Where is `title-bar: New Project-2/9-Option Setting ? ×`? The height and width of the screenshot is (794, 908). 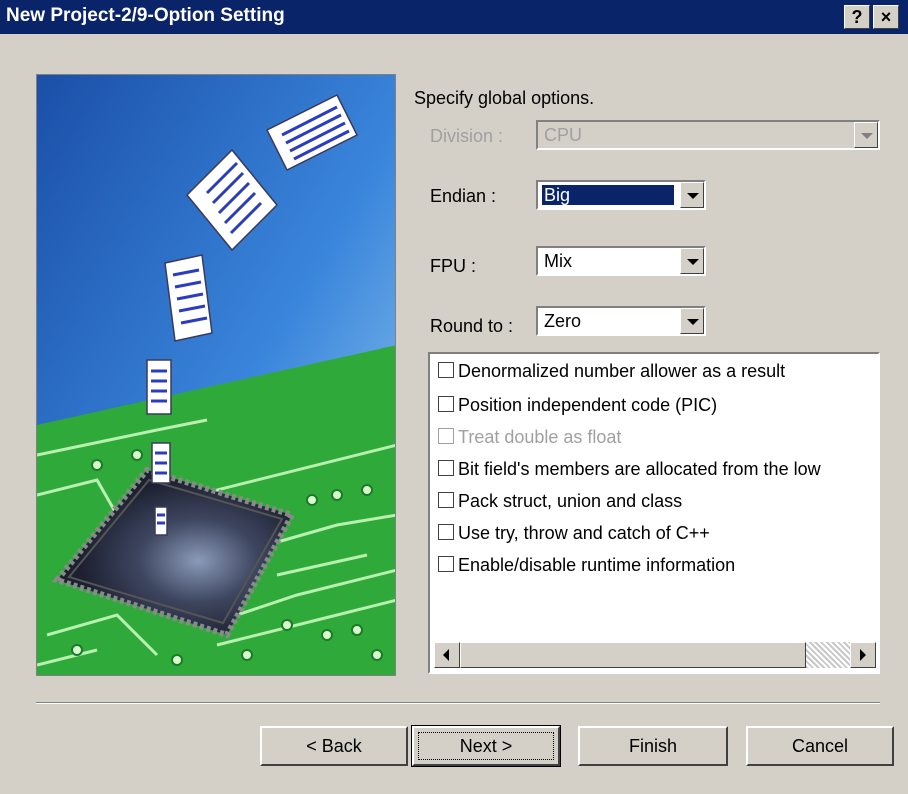 title-bar: New Project-2/9-Option Setting ? × is located at coordinates (454, 17).